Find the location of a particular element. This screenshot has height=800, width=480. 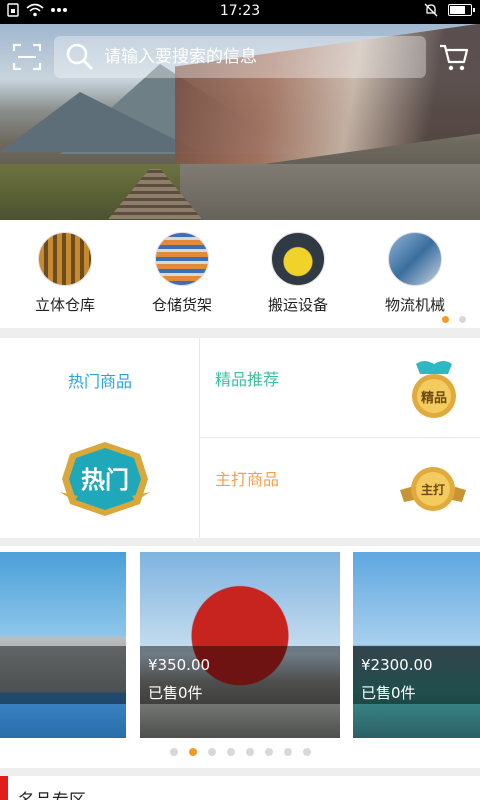

category-label: 立体仓库 is located at coordinates (64, 305).